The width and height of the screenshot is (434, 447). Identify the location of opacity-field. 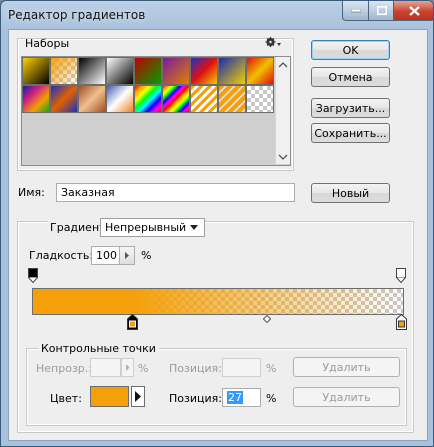
(105, 367).